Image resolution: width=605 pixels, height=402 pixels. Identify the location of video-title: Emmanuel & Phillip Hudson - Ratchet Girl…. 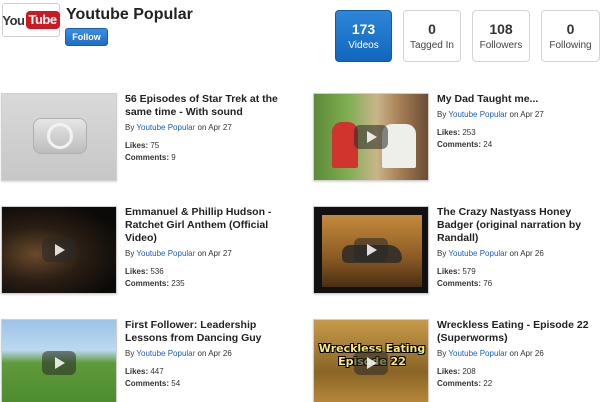
(210, 225).